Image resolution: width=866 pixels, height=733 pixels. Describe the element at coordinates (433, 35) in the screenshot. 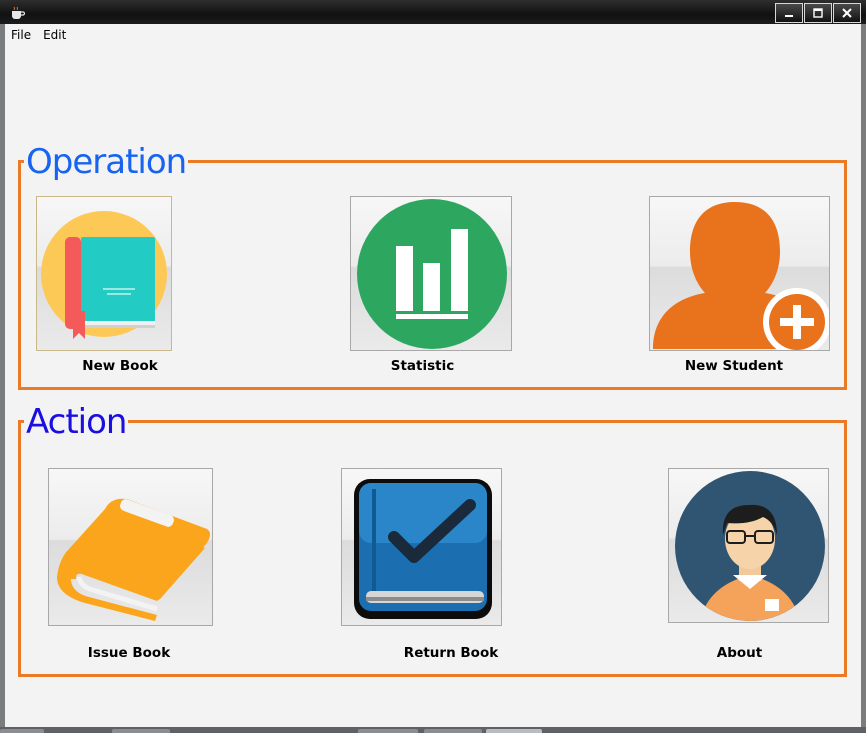

I see `menu-bar: File Edit` at that location.